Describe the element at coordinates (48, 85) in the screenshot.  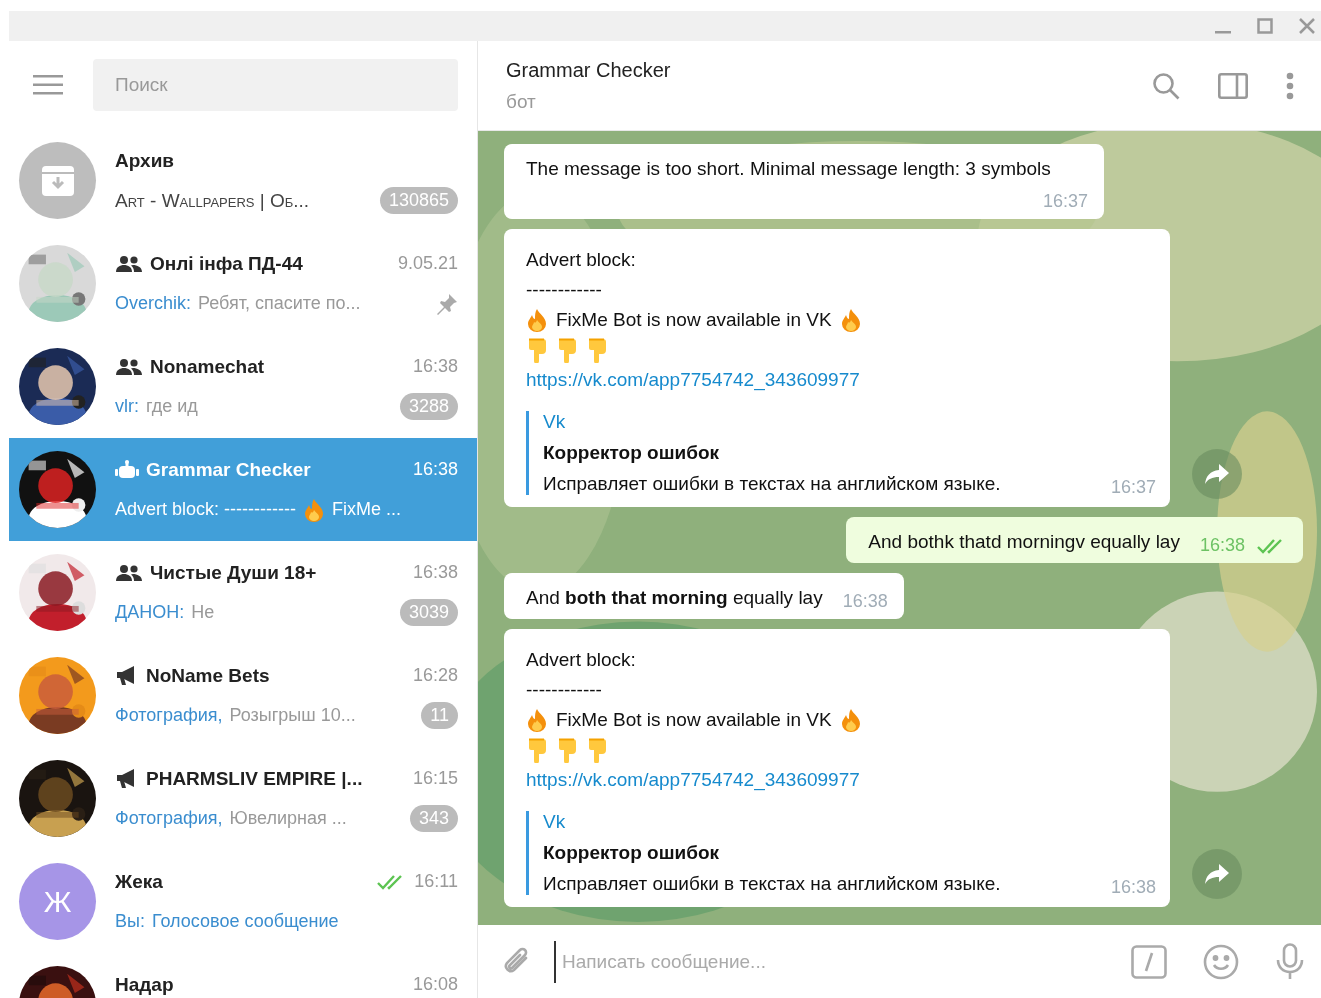
I see `menu-icon` at that location.